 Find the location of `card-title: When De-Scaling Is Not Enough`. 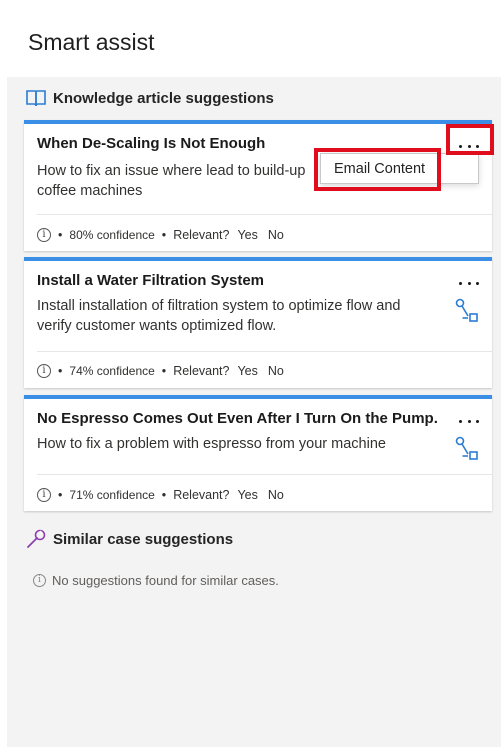

card-title: When De-Scaling Is Not Enough is located at coordinates (151, 143).